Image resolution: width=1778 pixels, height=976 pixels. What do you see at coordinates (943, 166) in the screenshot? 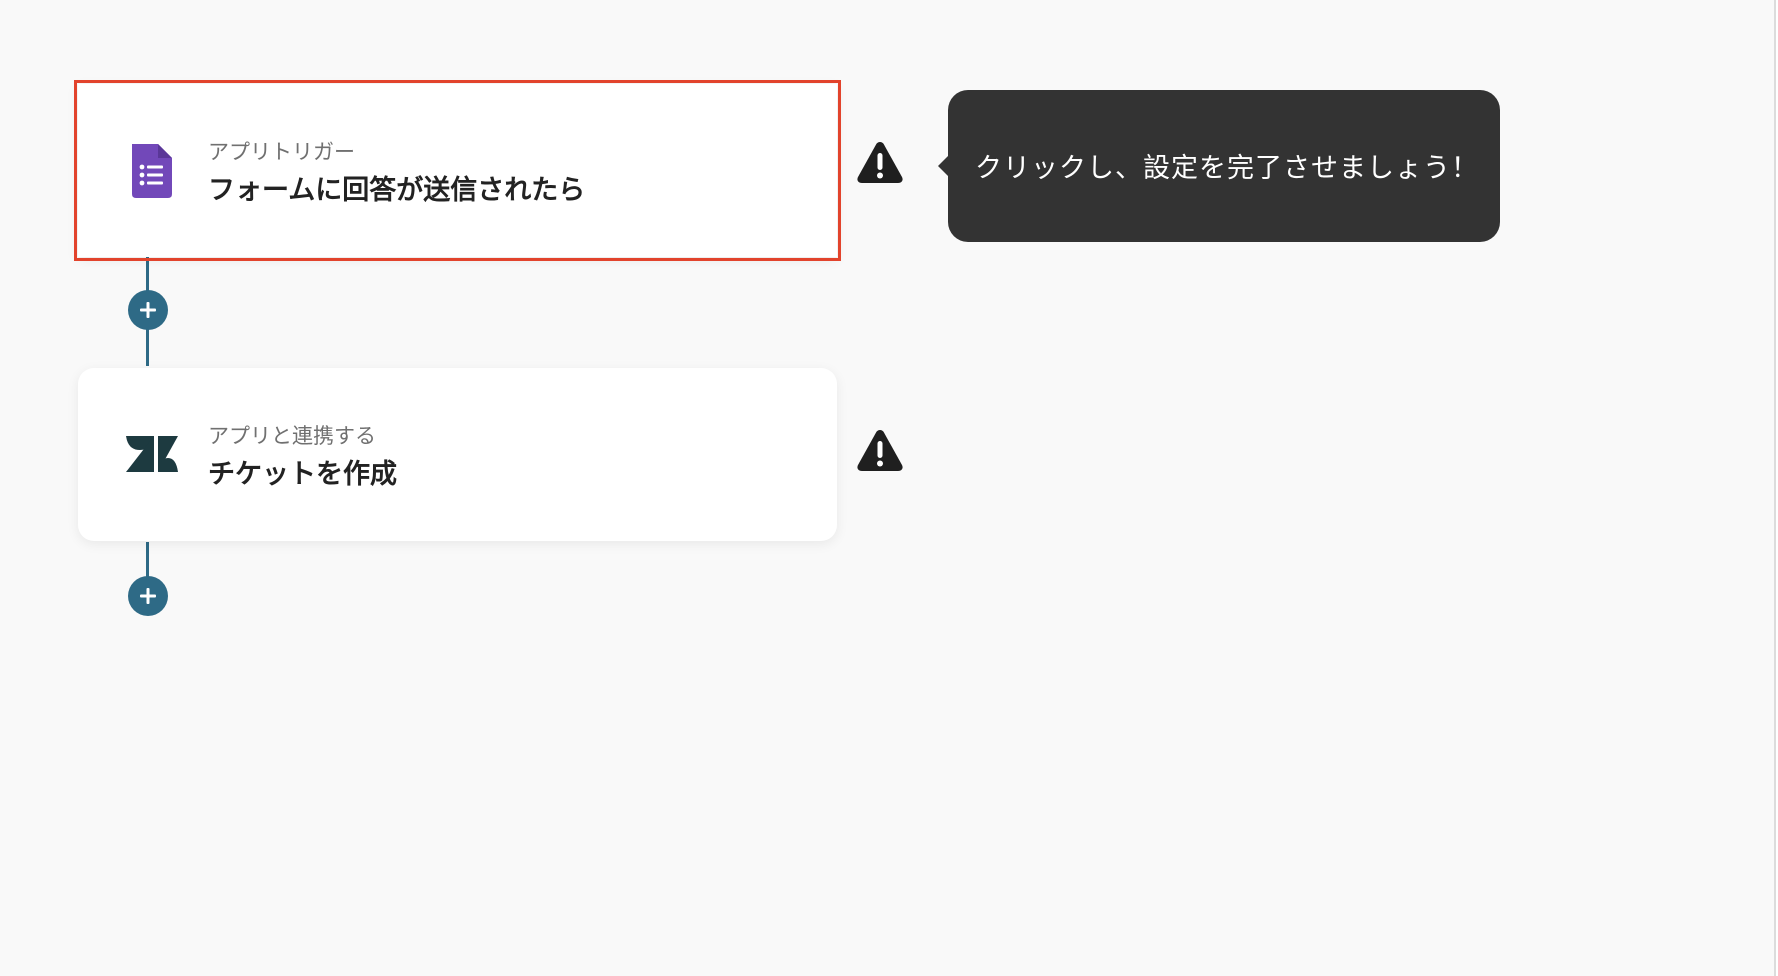
I see `tooltip-arrow` at bounding box center [943, 166].